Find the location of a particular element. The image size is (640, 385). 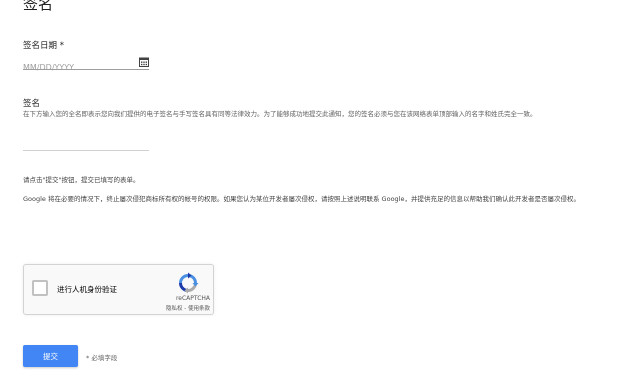

date-field is located at coordinates (86, 63).